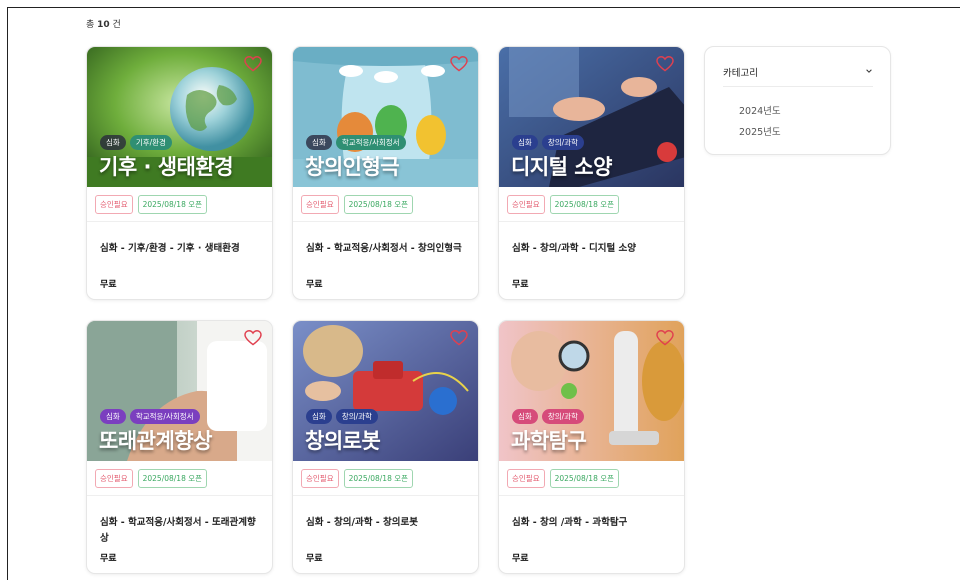 Image resolution: width=960 pixels, height=580 pixels. I want to click on course-thumbnail: 심화 학교적응/사회정서 창의인형극, so click(385, 117).